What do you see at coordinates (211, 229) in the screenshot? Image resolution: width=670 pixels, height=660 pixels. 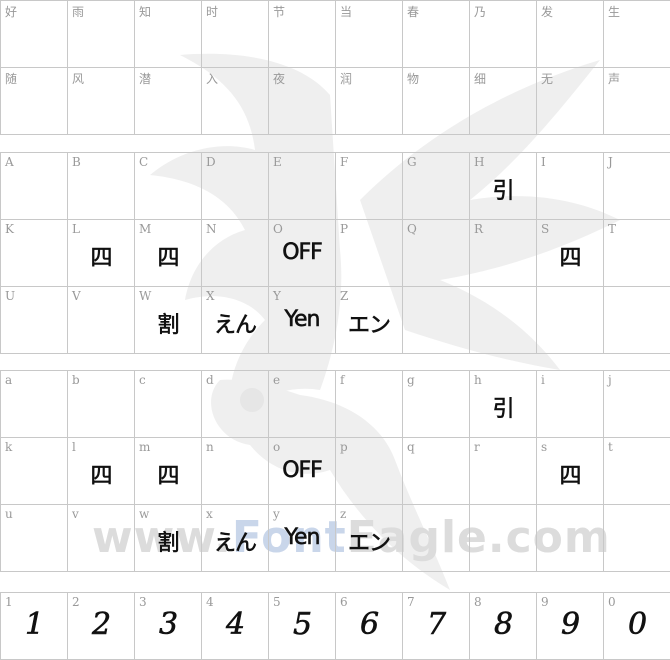 I see `cell-label: N` at bounding box center [211, 229].